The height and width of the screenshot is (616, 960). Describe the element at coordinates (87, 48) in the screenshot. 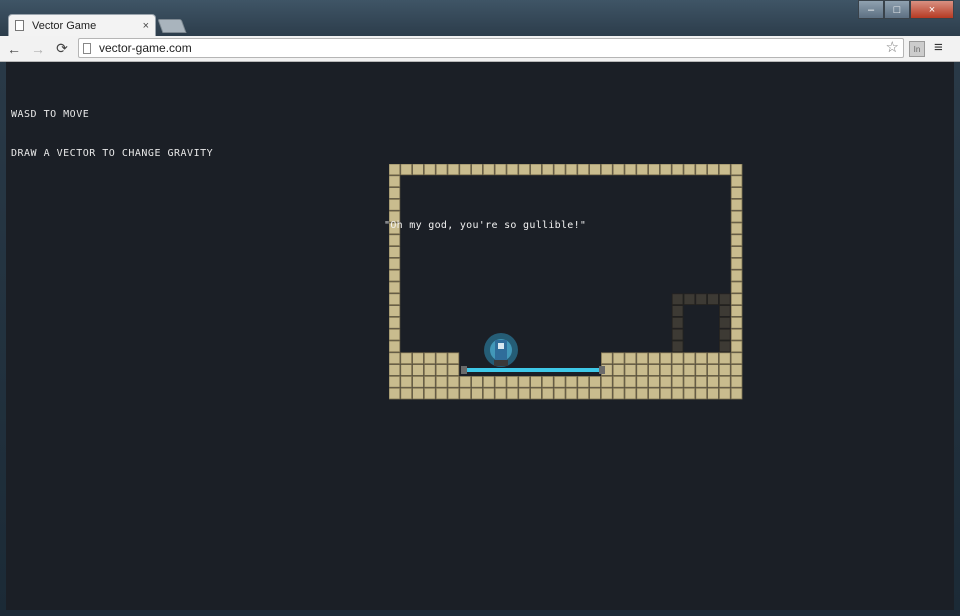

I see `page-icon` at that location.